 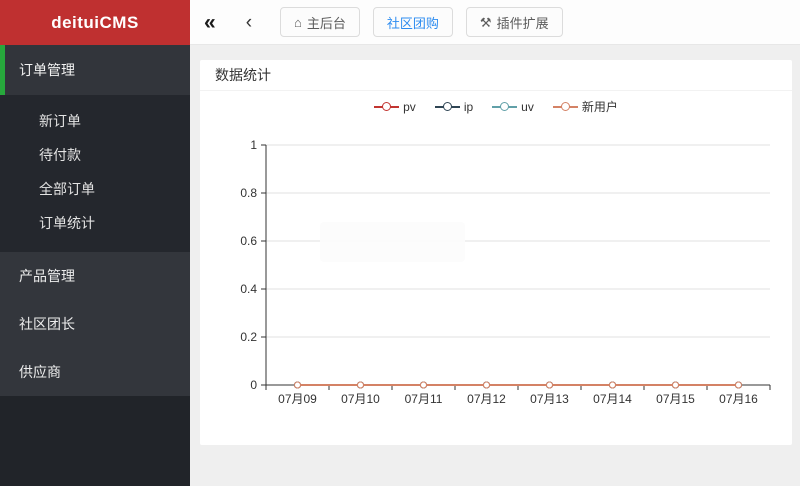 I want to click on svg-text: 0.6, so click(x=248, y=241).